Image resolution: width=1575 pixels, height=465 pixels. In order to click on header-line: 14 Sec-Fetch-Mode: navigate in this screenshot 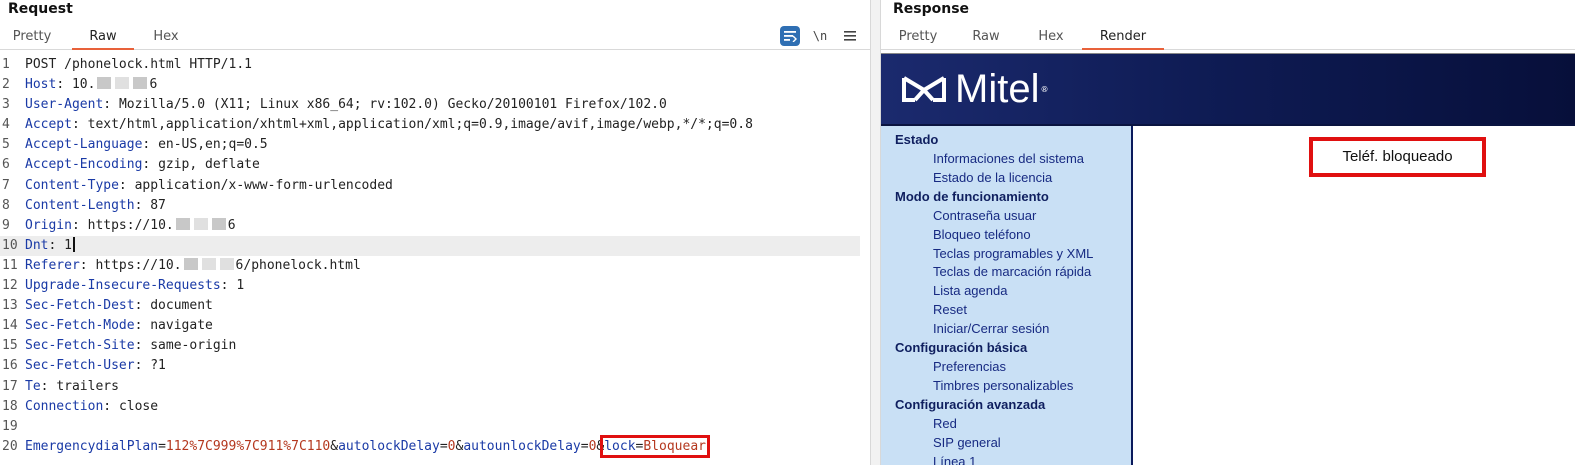, I will do `click(107, 326)`.